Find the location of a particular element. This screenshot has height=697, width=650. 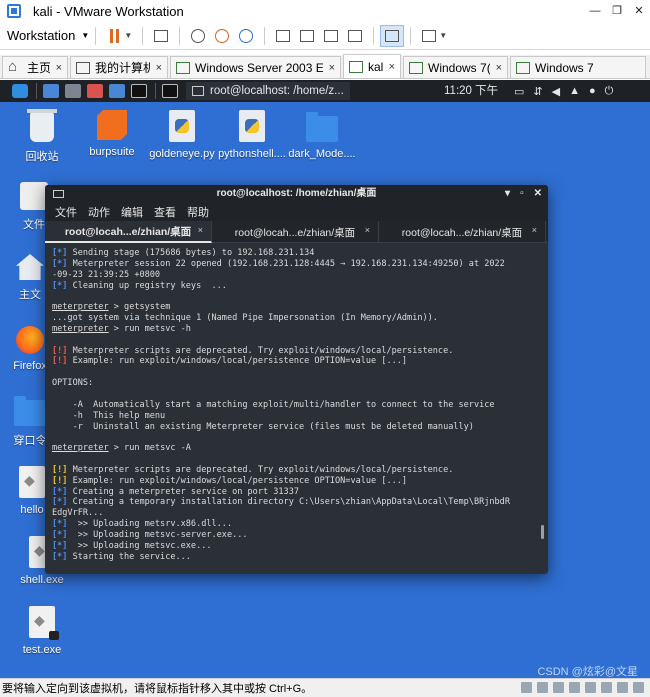

trash-icon is located at coordinates (42, 125).